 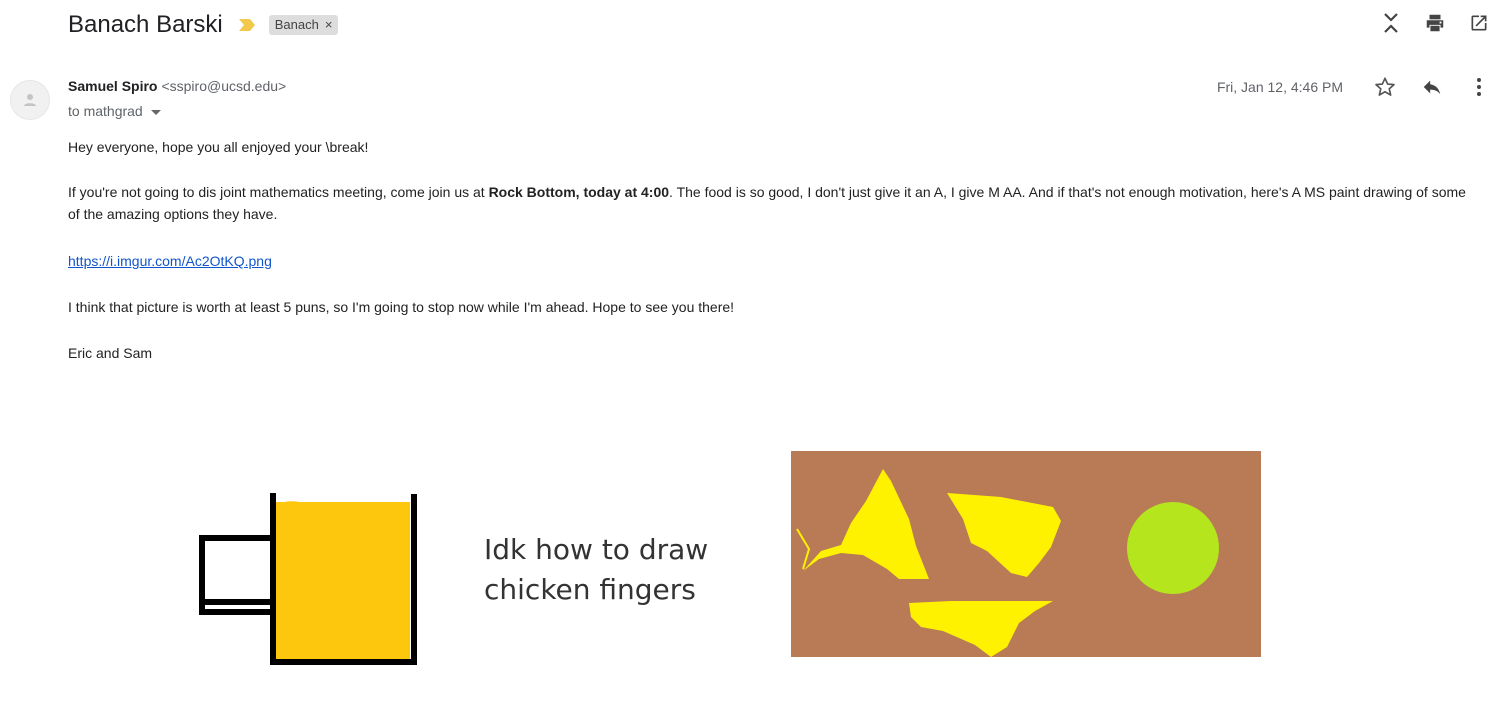 What do you see at coordinates (1026, 554) in the screenshot?
I see `food-plate-drawing` at bounding box center [1026, 554].